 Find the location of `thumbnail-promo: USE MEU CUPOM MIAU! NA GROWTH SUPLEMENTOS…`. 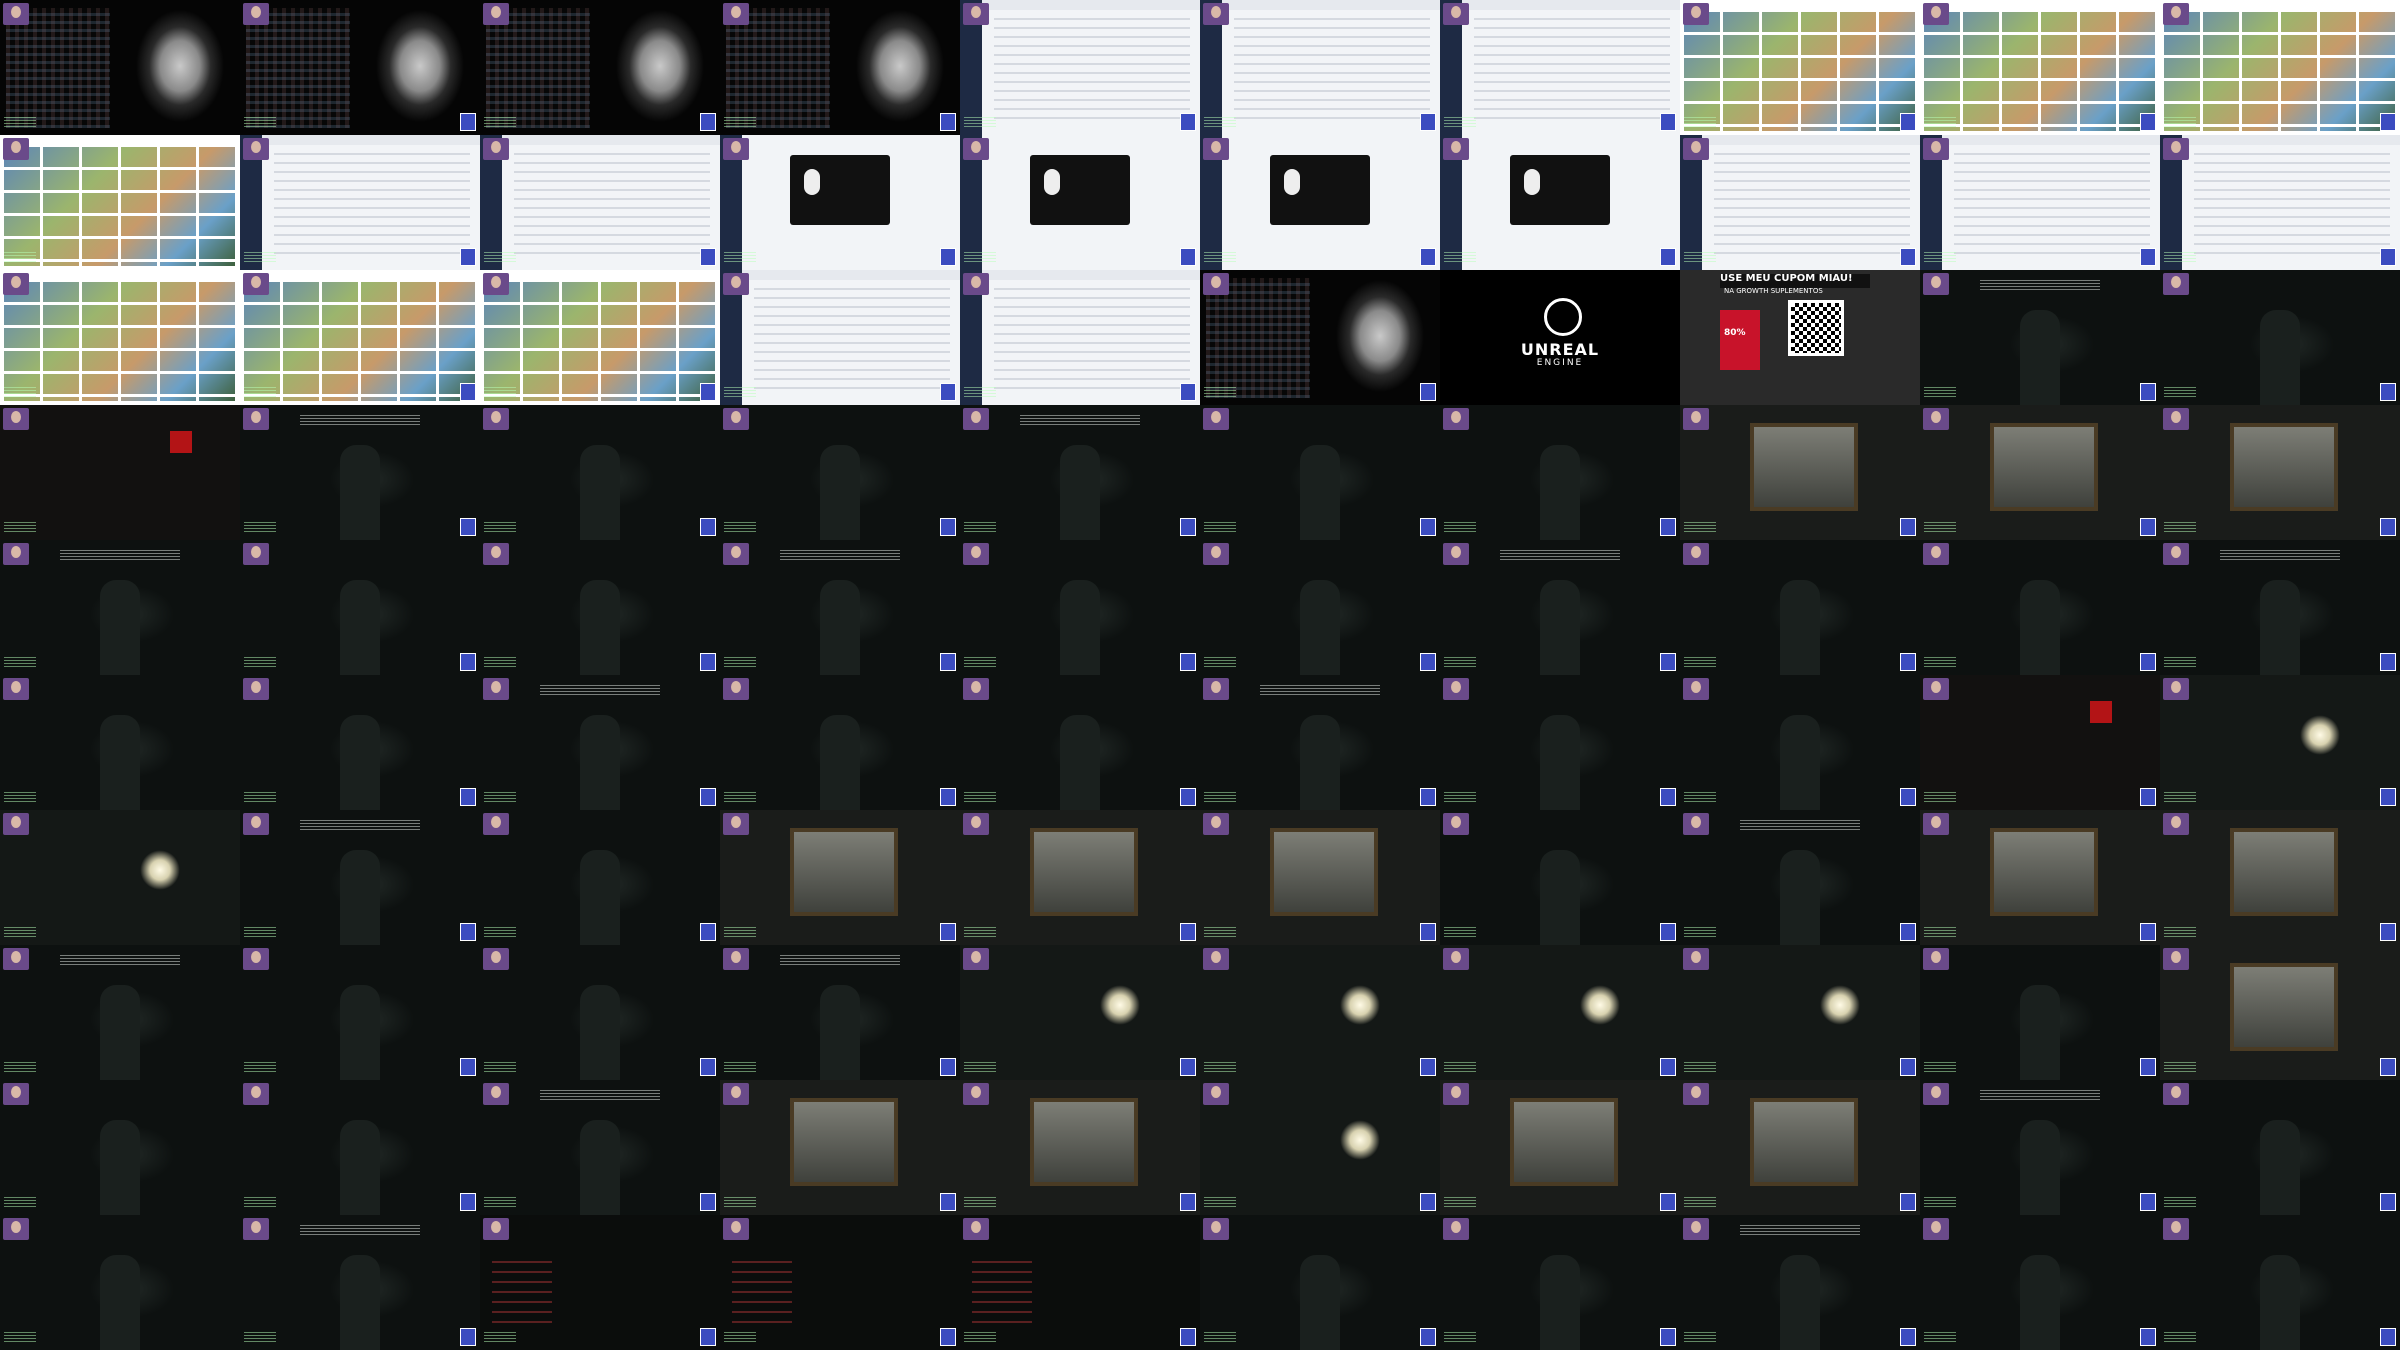

thumbnail-promo: USE MEU CUPOM MIAU! NA GROWTH SUPLEMENTOS… is located at coordinates (1800, 337).